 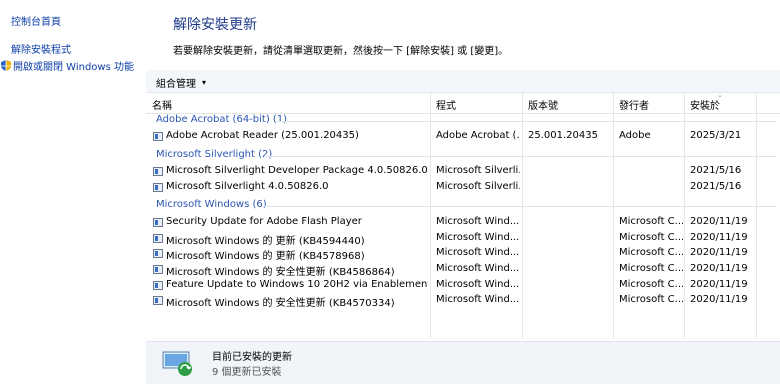 I want to click on group-header-adobe: Adobe Acrobat (64-bit) (1), so click(x=221, y=119).